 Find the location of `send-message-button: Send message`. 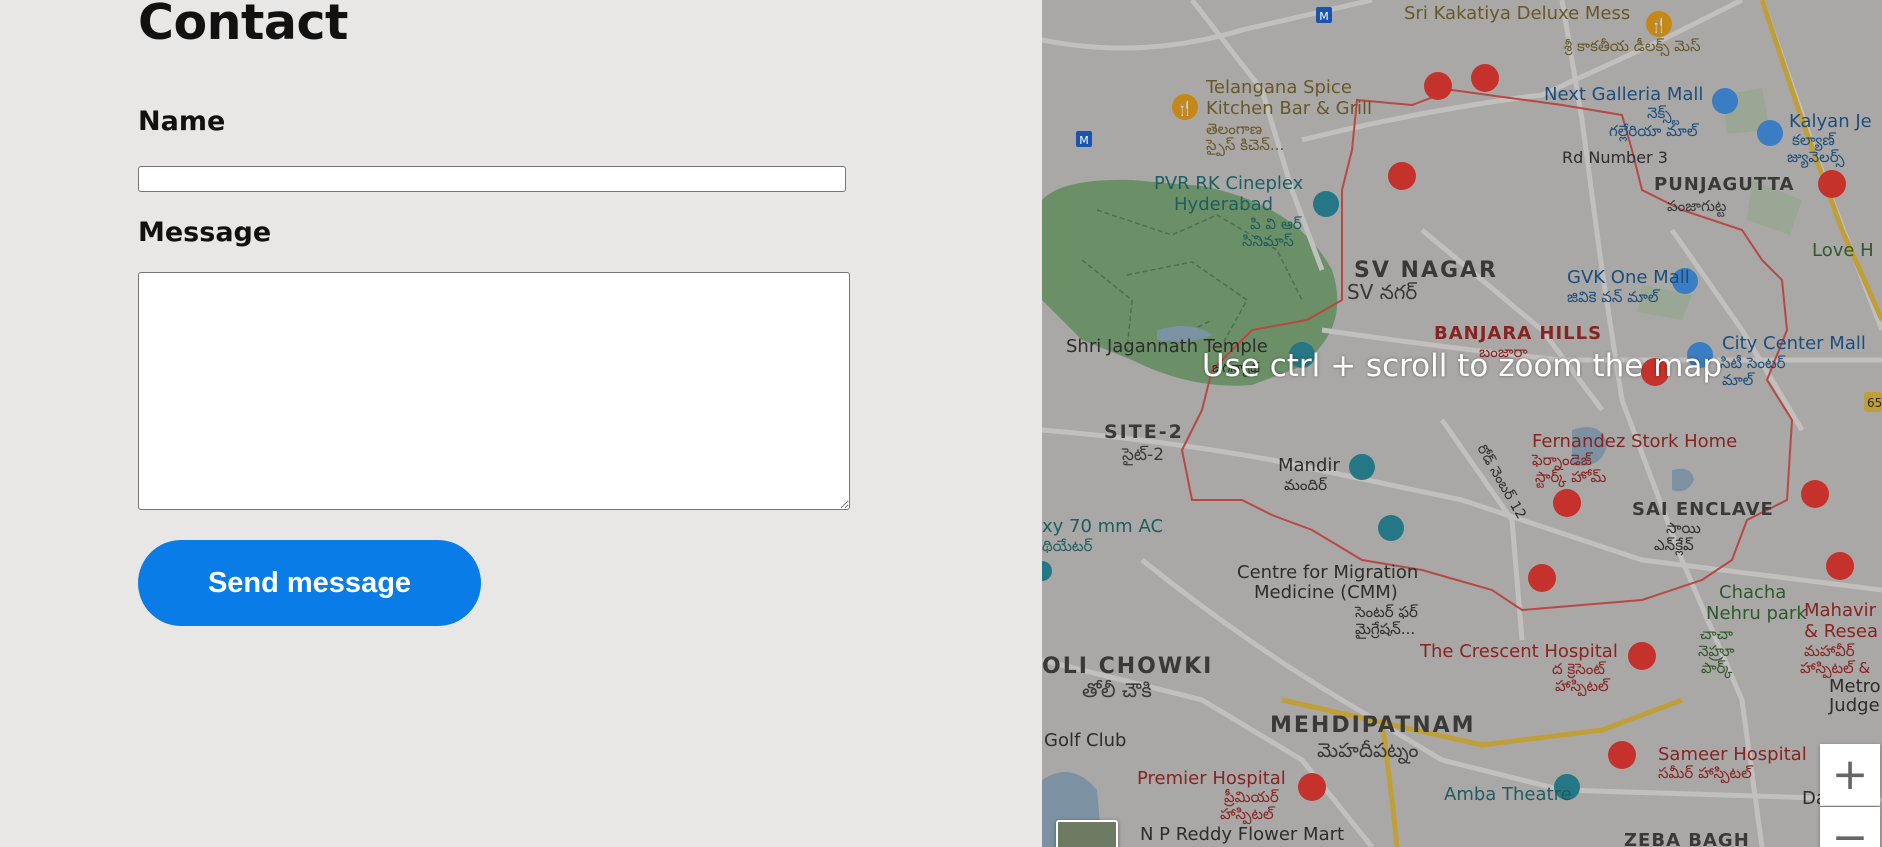

send-message-button: Send message is located at coordinates (309, 583).